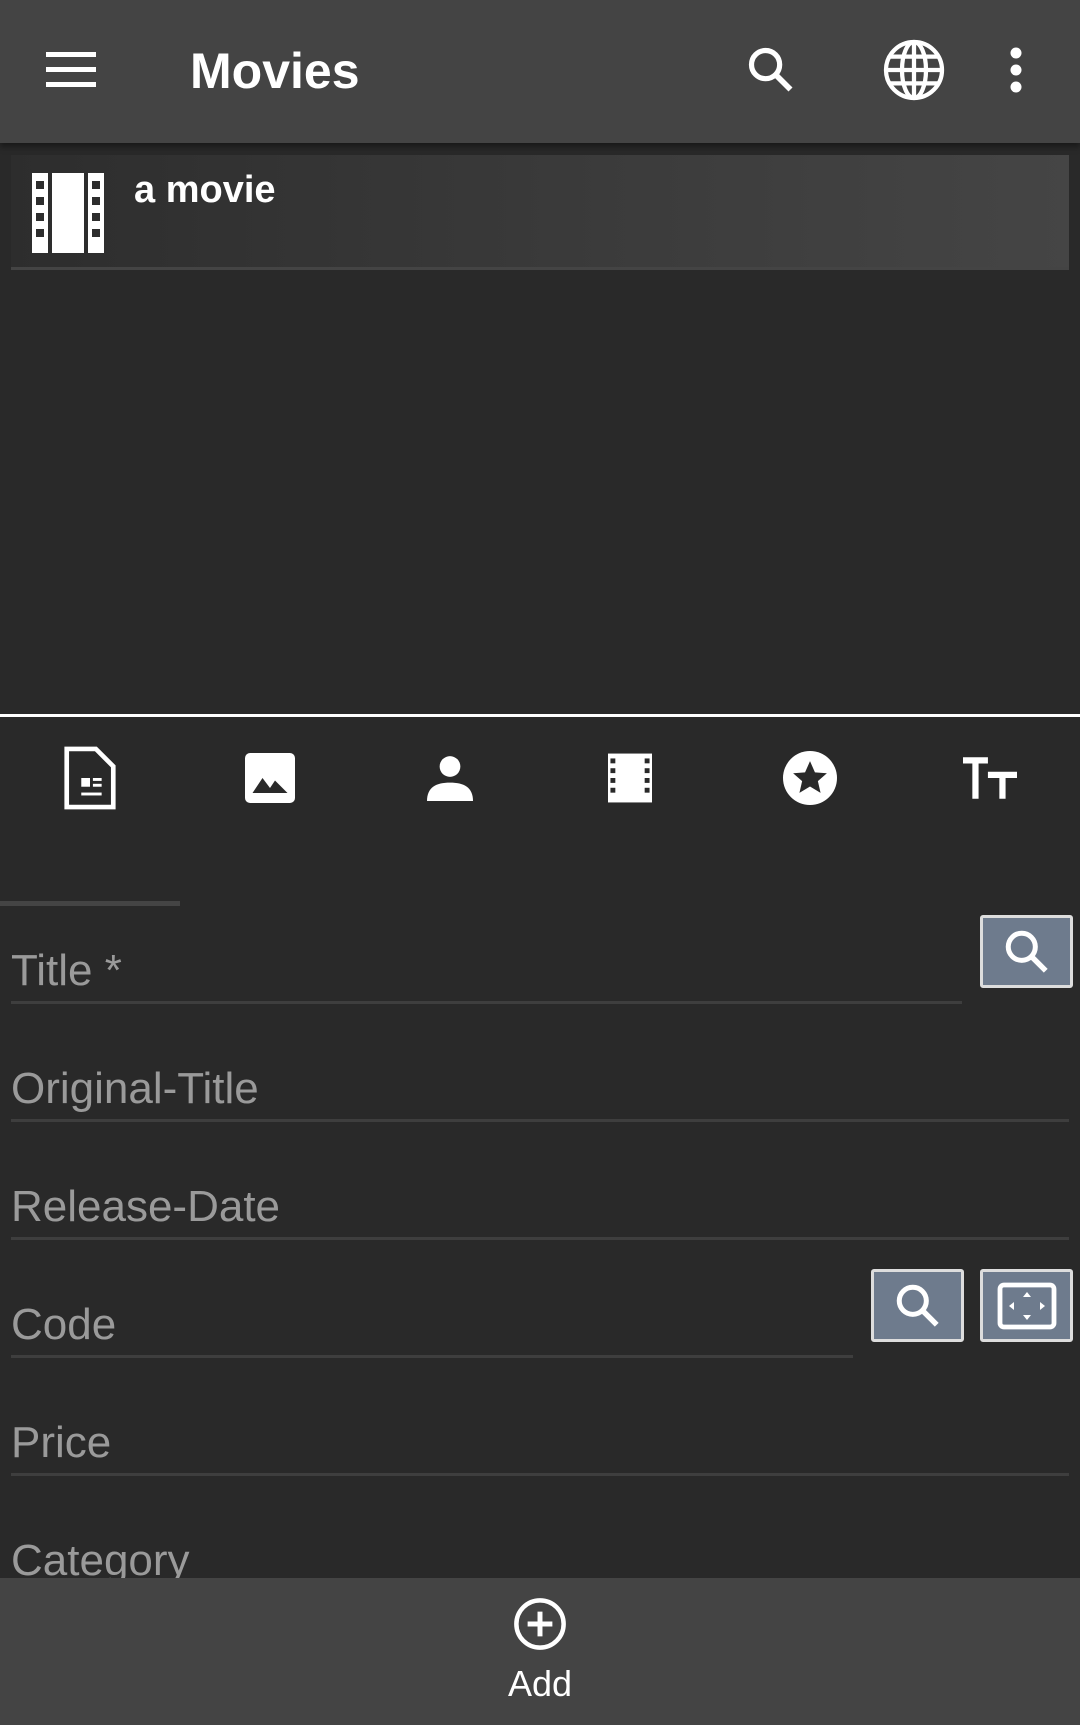  What do you see at coordinates (275, 71) in the screenshot?
I see `page-title: Movies` at bounding box center [275, 71].